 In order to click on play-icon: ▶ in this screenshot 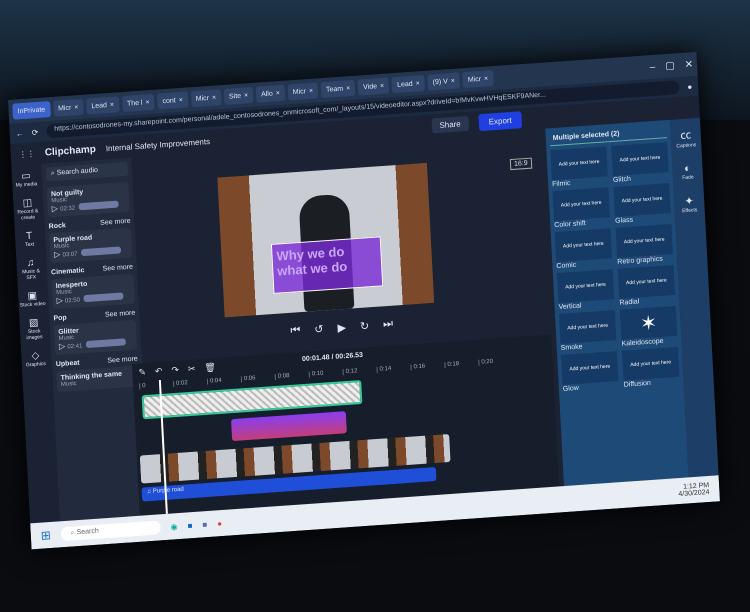, I will do `click(341, 328)`.